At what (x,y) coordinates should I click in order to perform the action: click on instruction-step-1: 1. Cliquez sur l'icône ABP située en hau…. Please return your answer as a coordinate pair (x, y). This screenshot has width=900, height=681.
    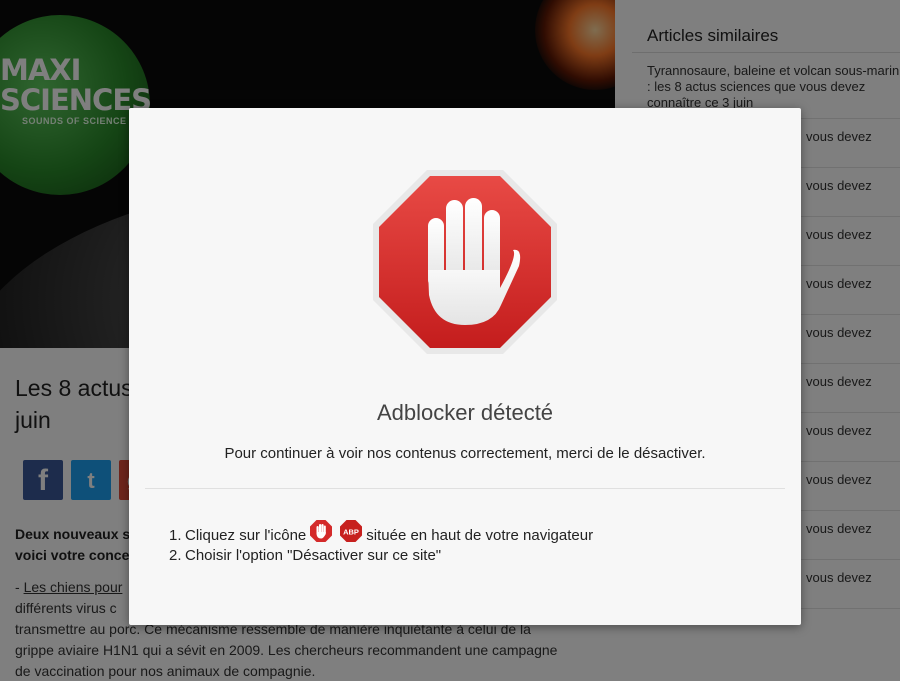
    Looking at the image, I should click on (469, 533).